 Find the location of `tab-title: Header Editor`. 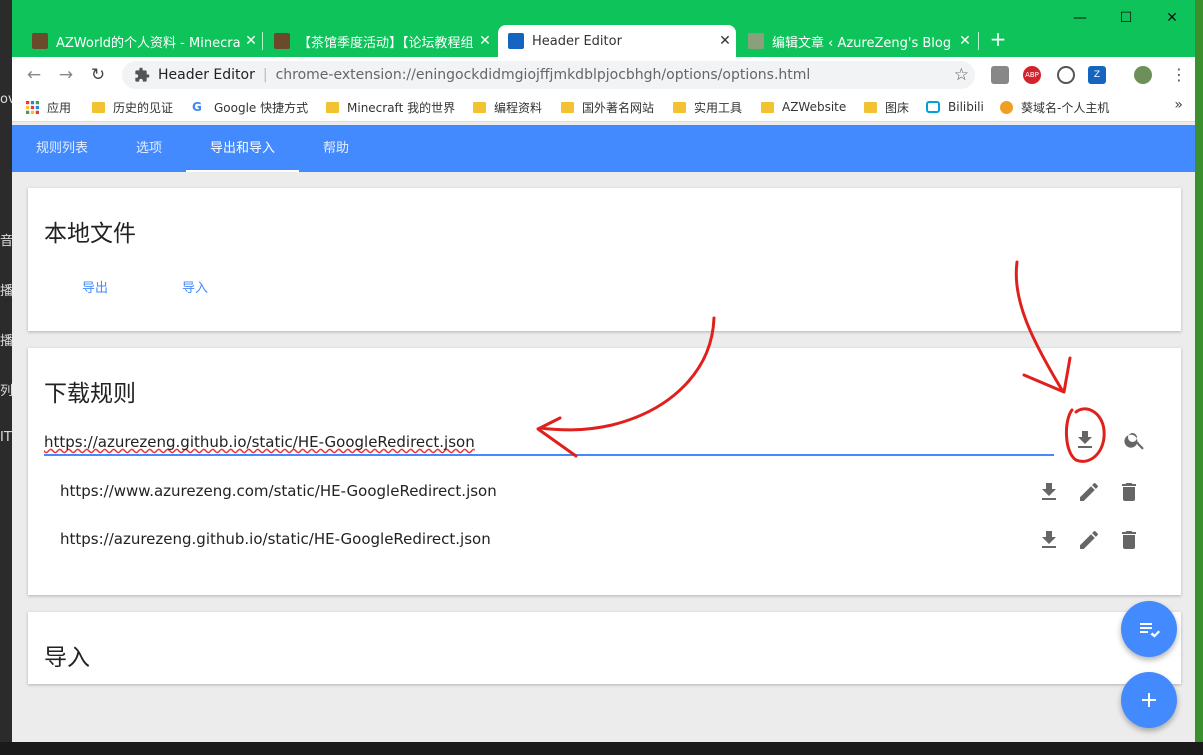

tab-title: Header Editor is located at coordinates (577, 41).